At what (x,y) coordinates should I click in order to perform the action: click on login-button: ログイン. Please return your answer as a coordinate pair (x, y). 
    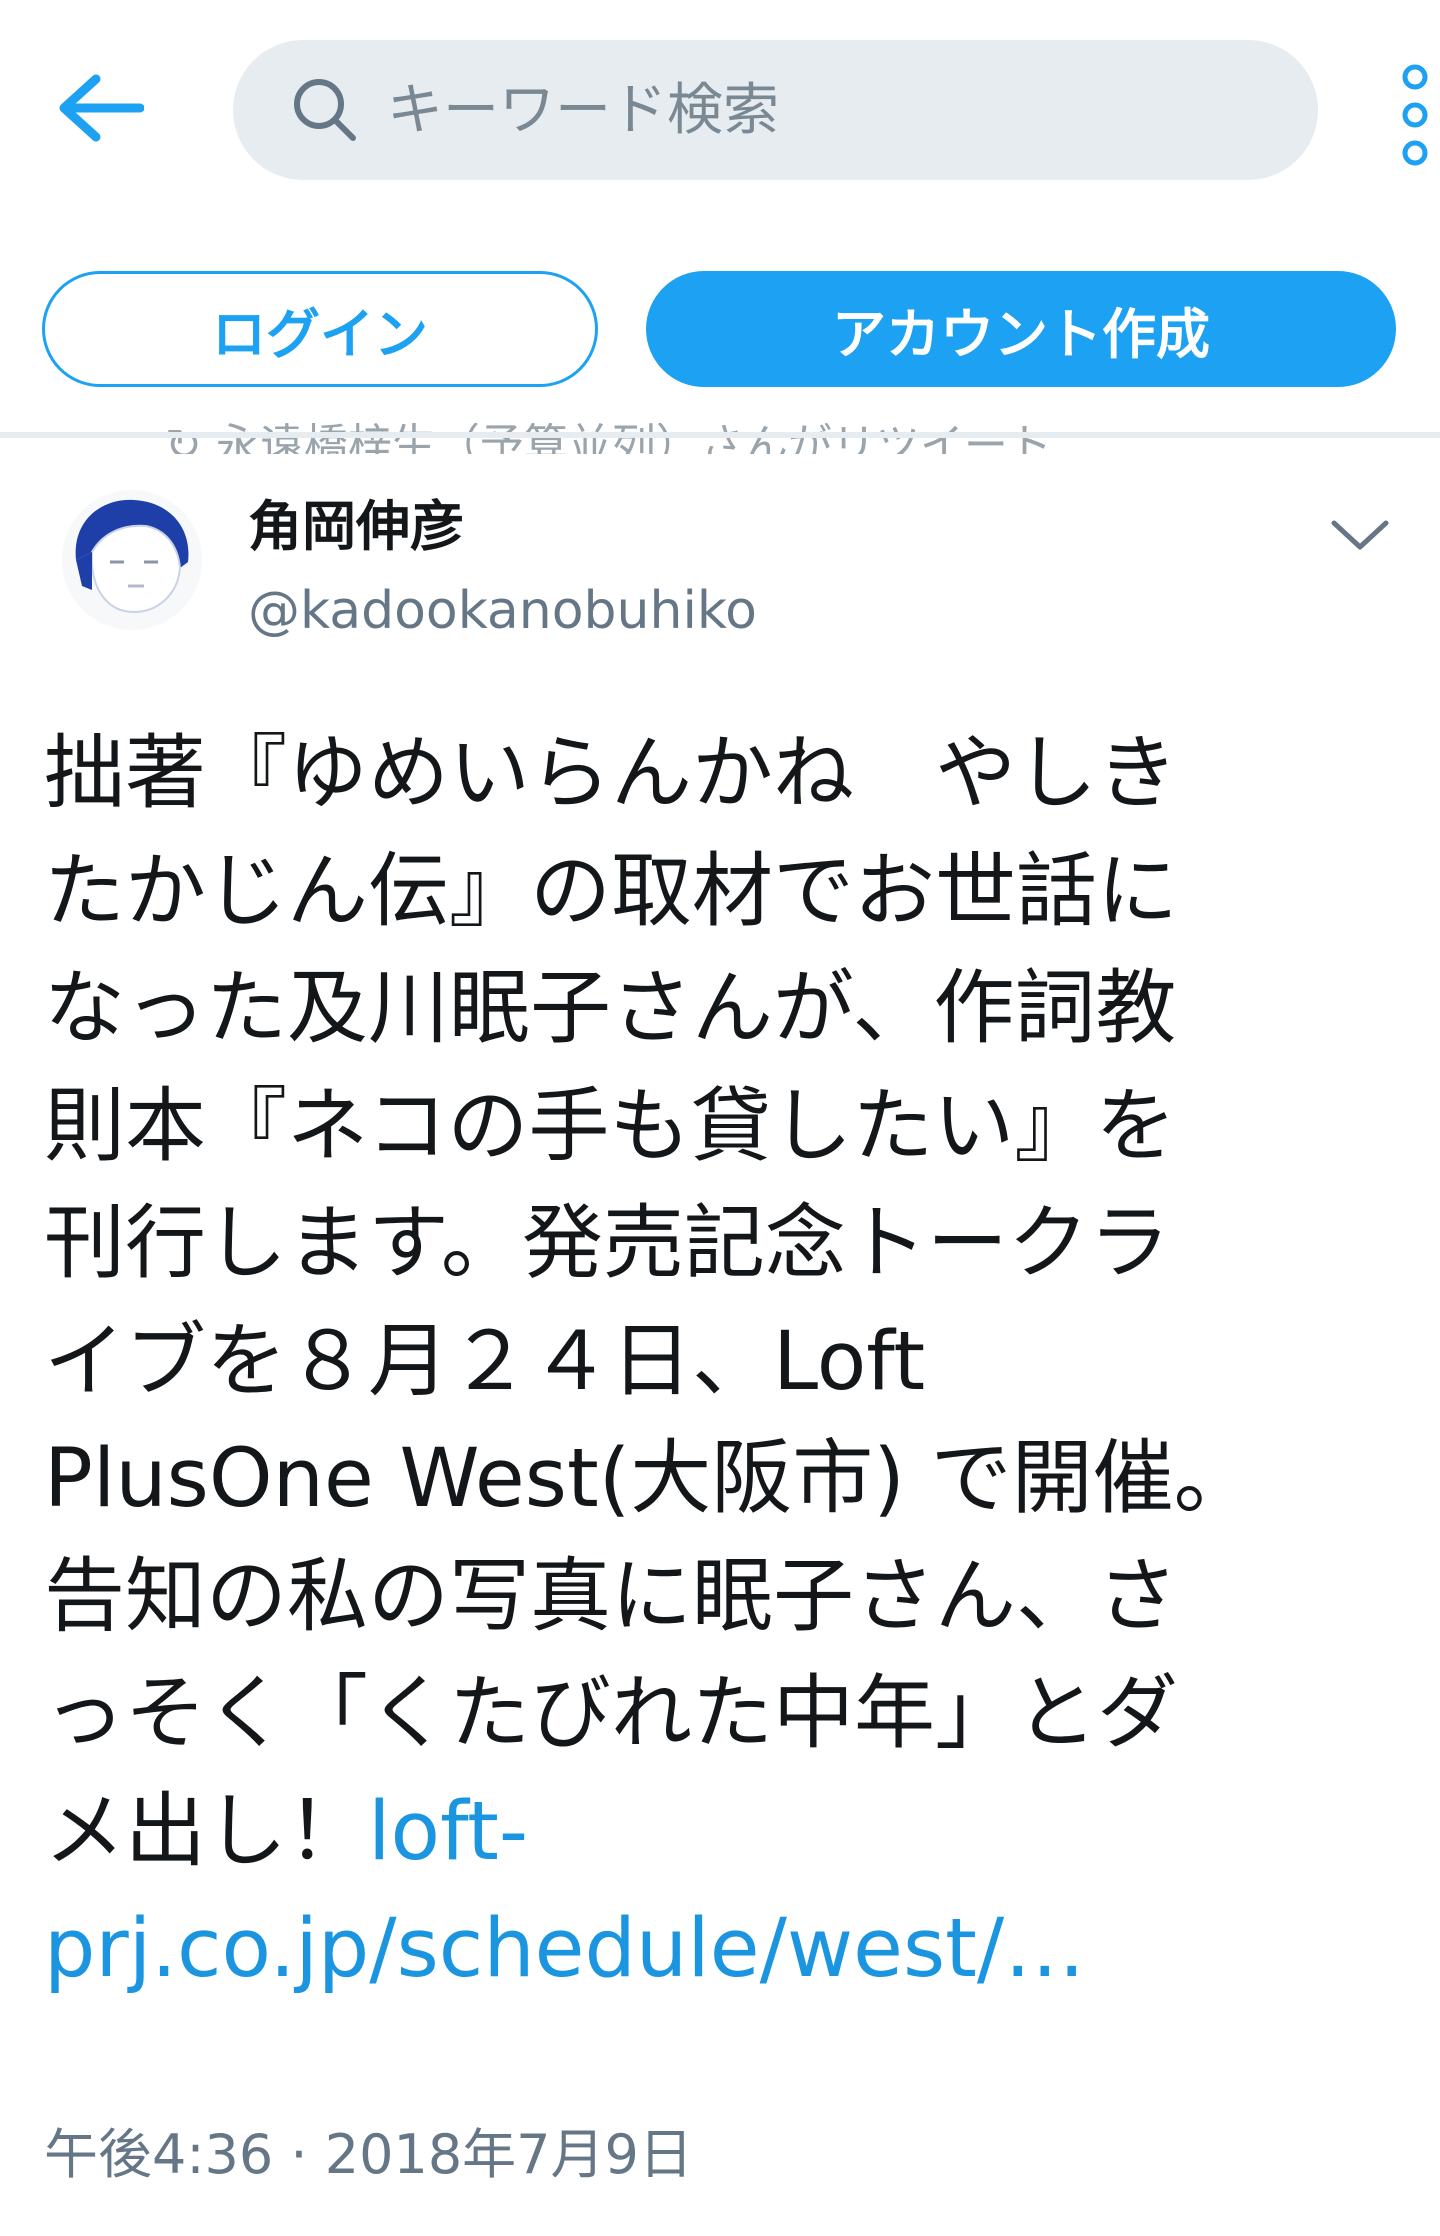
    Looking at the image, I should click on (320, 329).